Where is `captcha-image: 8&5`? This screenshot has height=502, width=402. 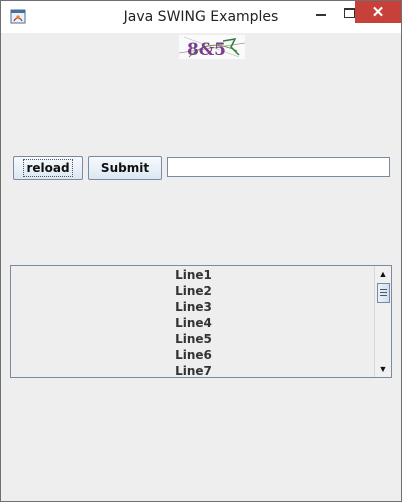
captcha-image: 8&5 is located at coordinates (212, 47).